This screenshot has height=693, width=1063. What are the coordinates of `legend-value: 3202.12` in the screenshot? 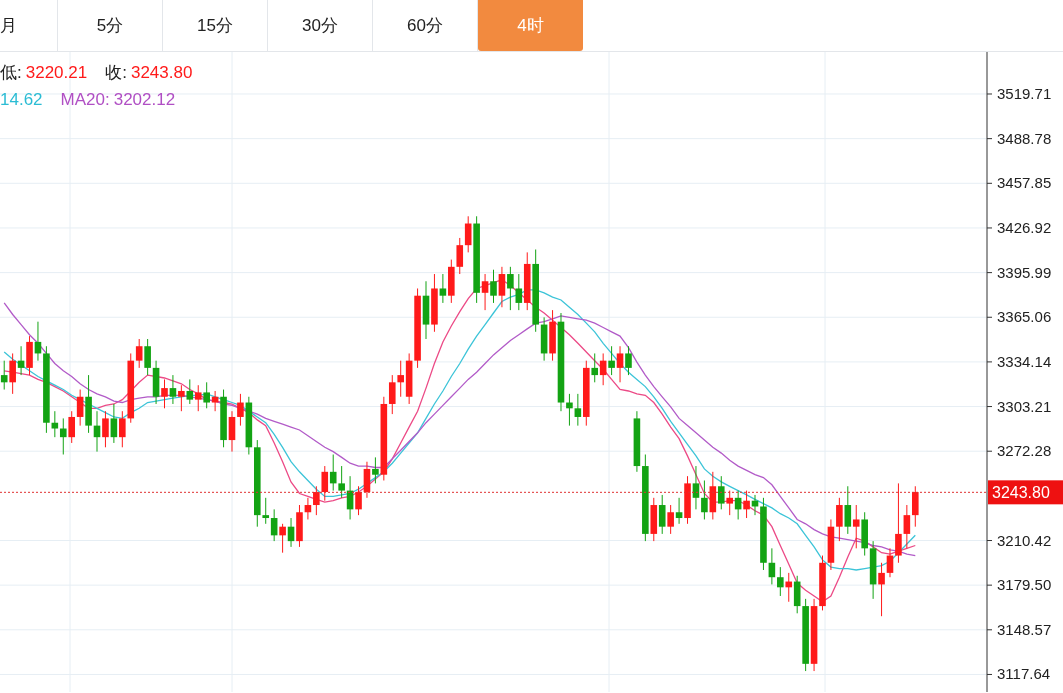 It's located at (144, 100).